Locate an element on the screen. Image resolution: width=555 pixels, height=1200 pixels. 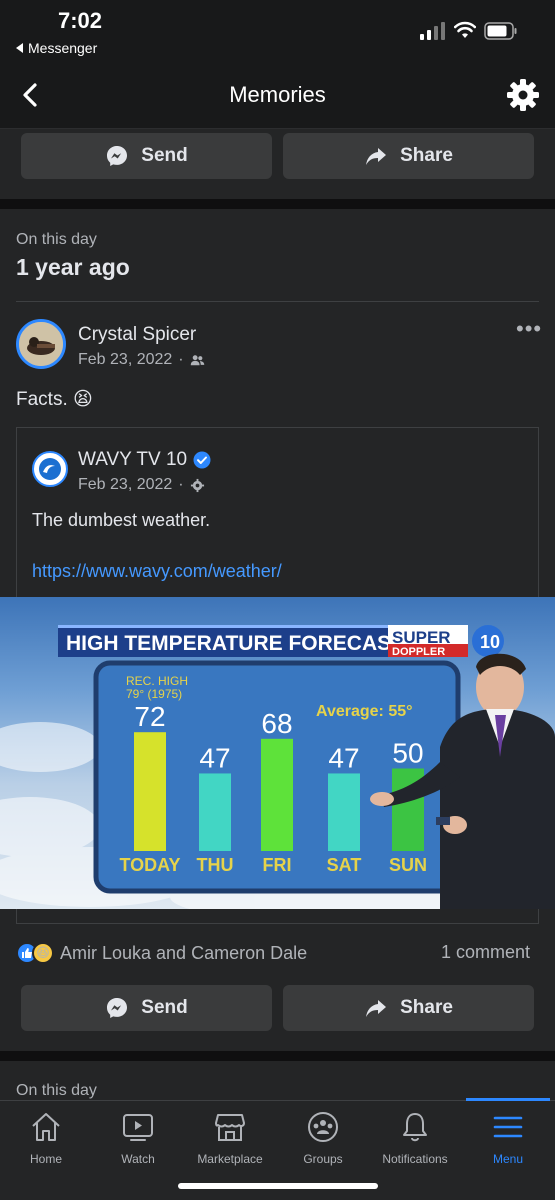
send-button: Send is located at coordinates (146, 1008).